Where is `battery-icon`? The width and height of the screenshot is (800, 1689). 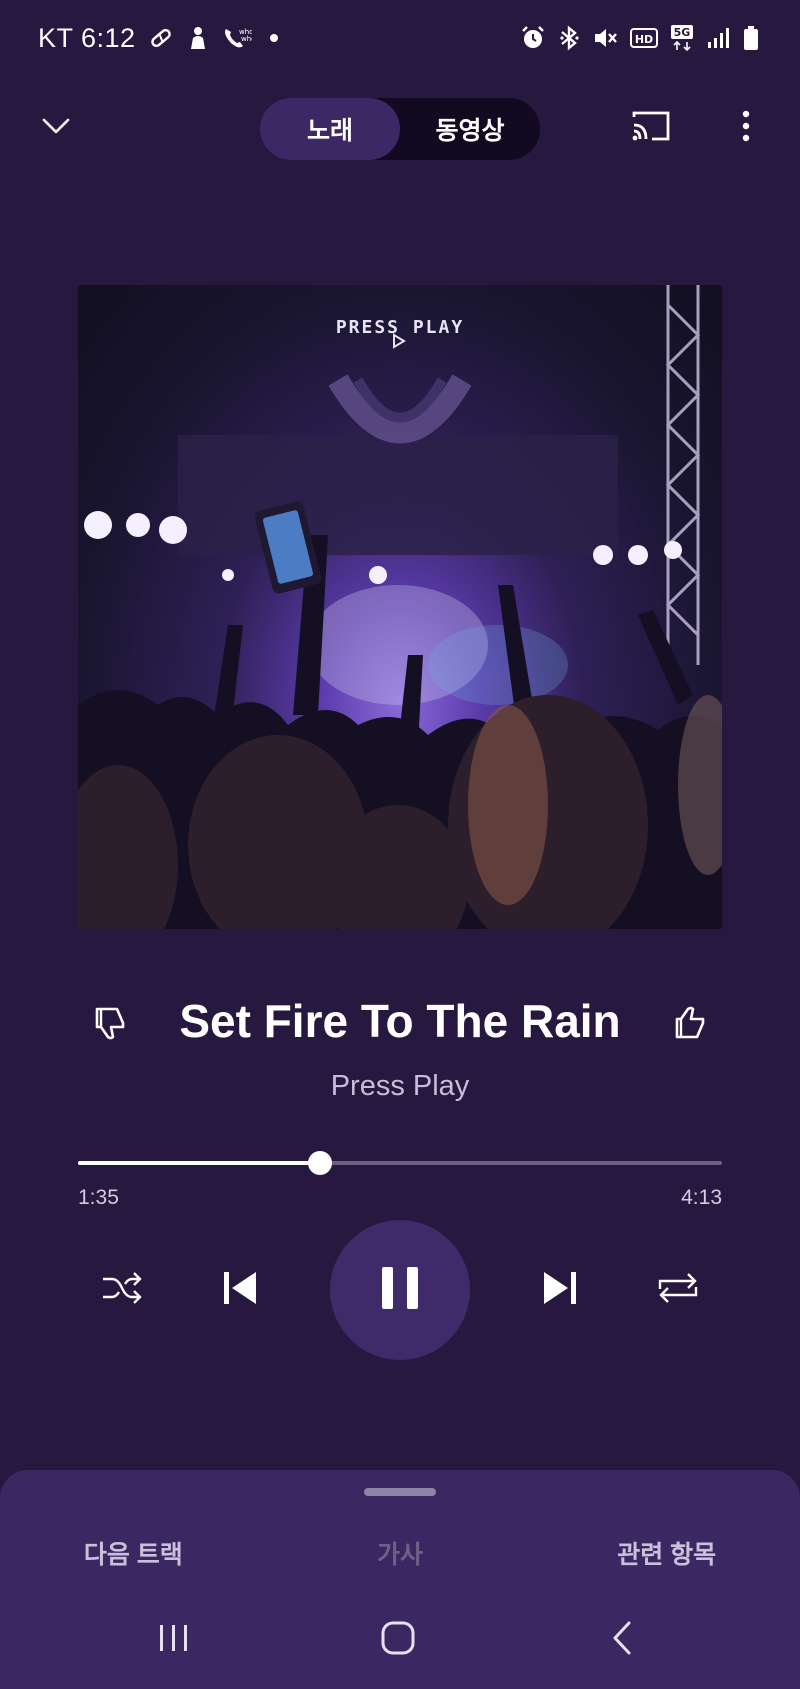 battery-icon is located at coordinates (751, 38).